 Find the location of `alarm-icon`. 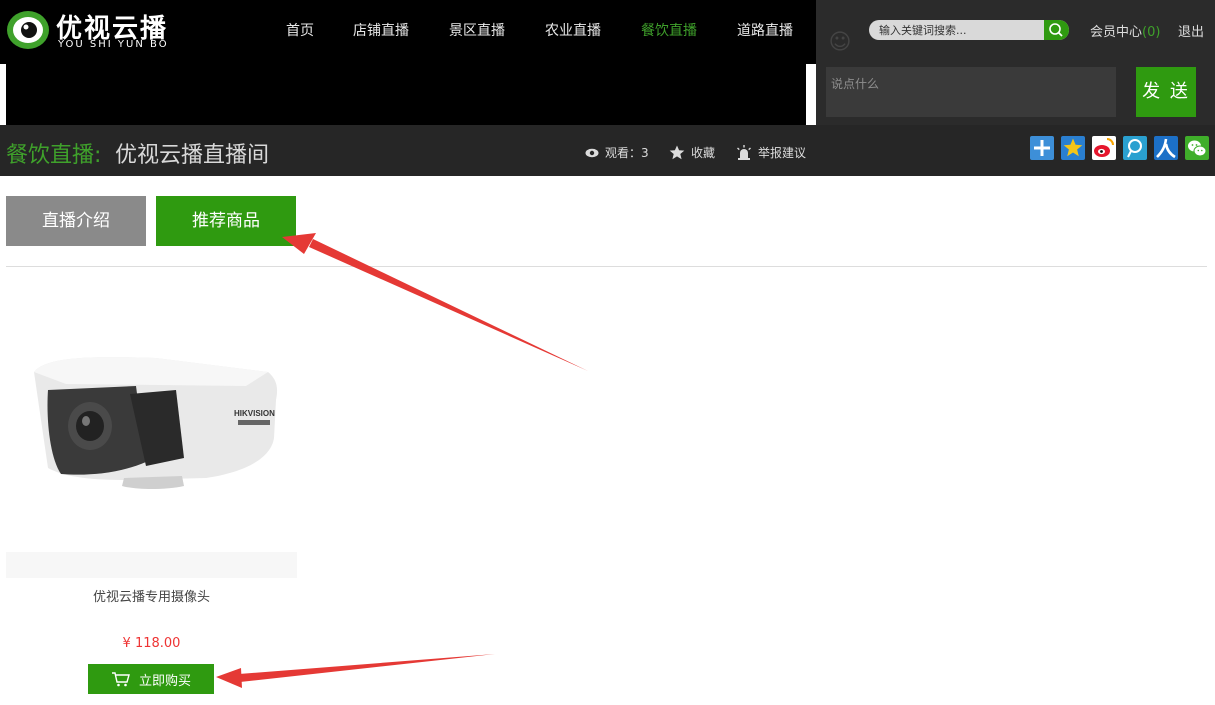

alarm-icon is located at coordinates (744, 152).